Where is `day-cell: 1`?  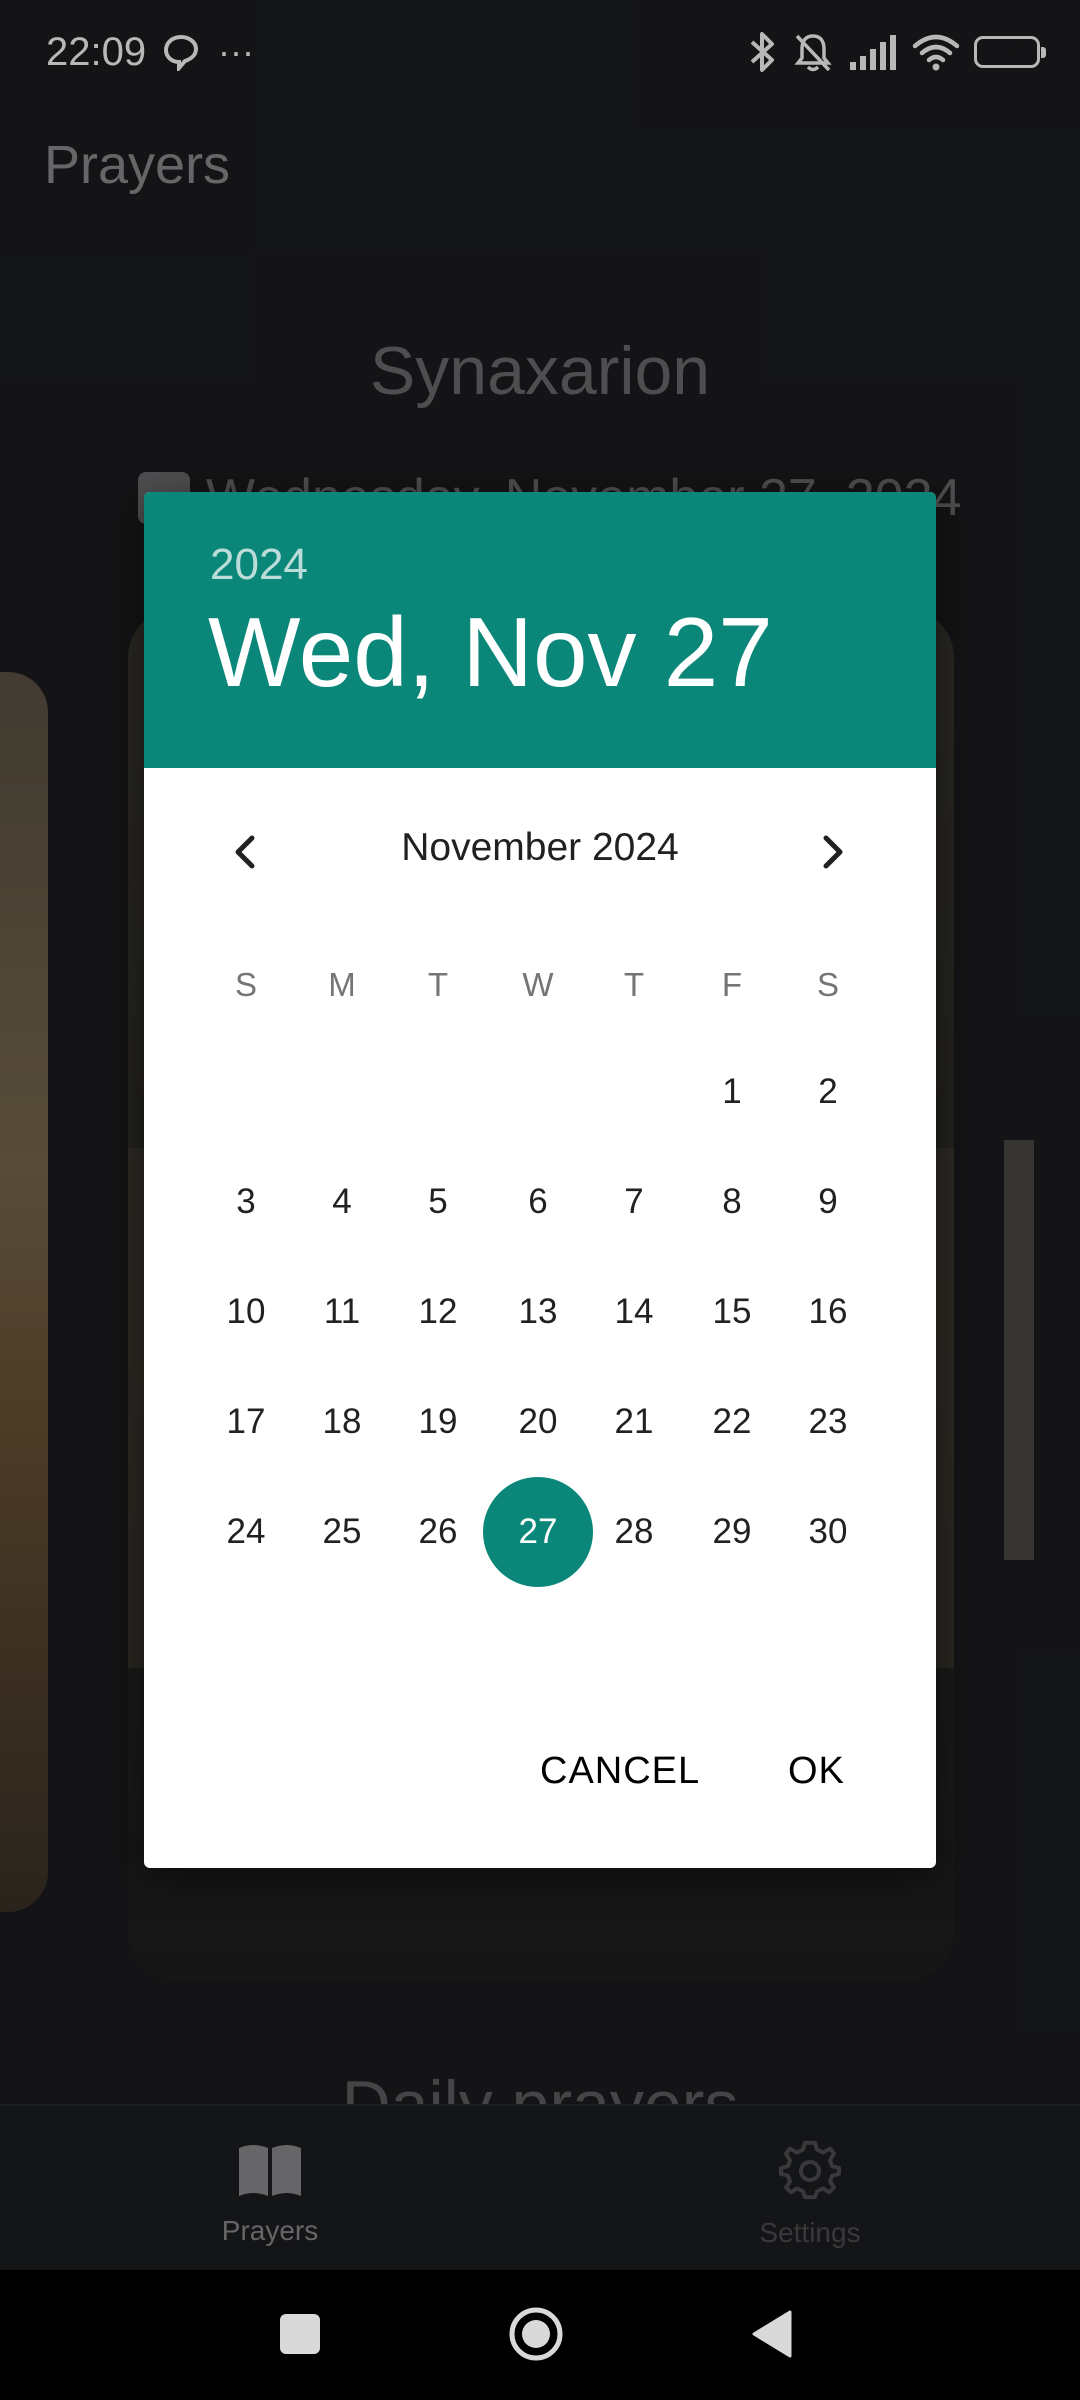
day-cell: 1 is located at coordinates (732, 1092).